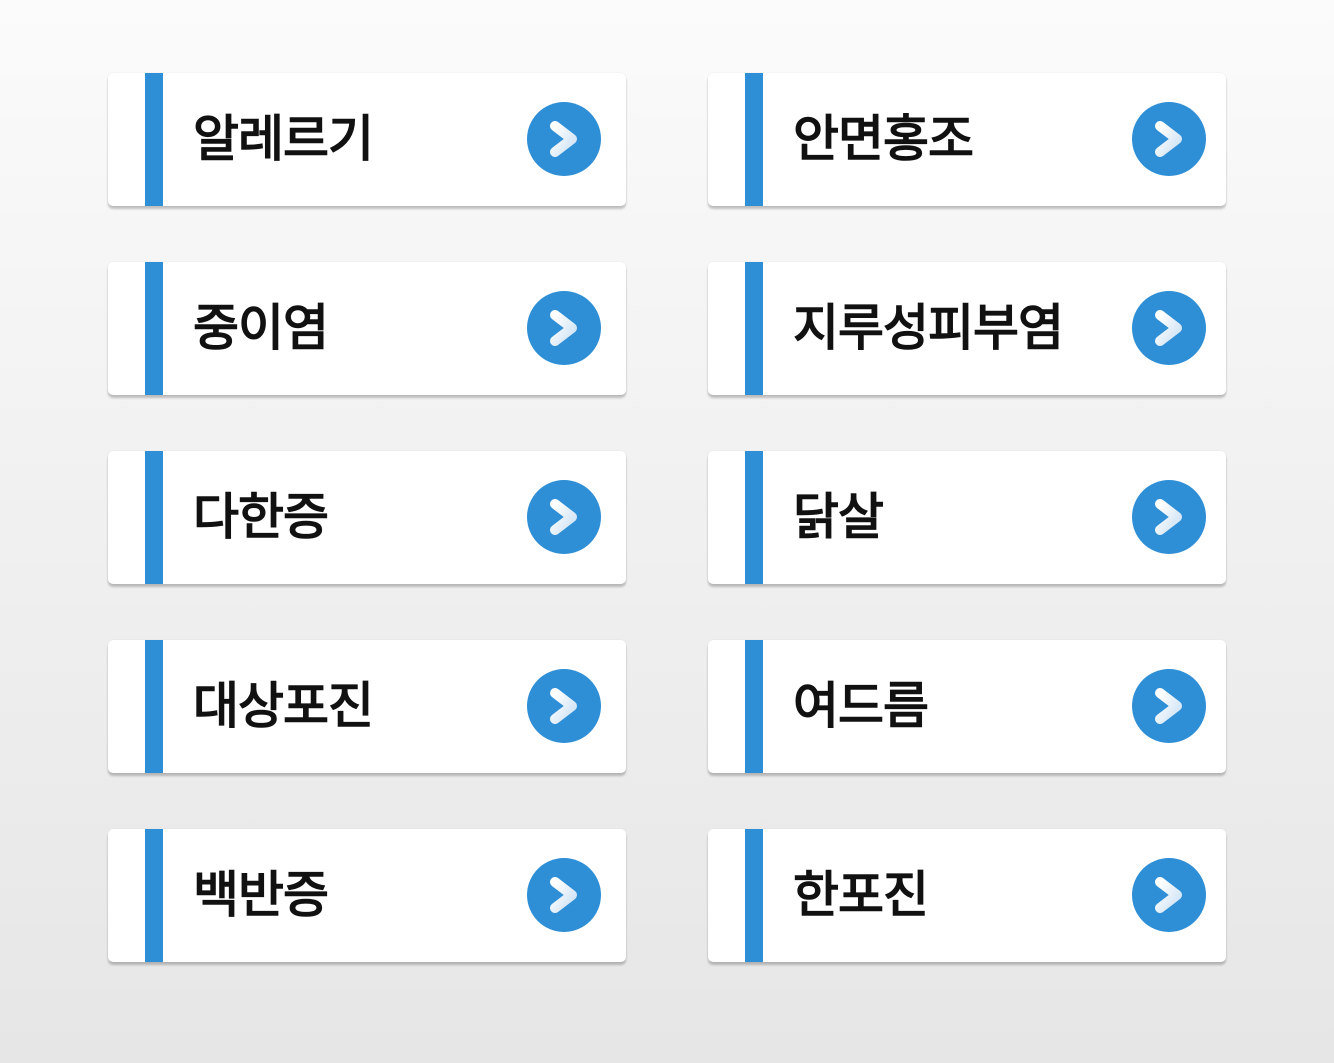  Describe the element at coordinates (967, 517) in the screenshot. I see `condition-card-keratosis-pilaris: 닭살` at that location.